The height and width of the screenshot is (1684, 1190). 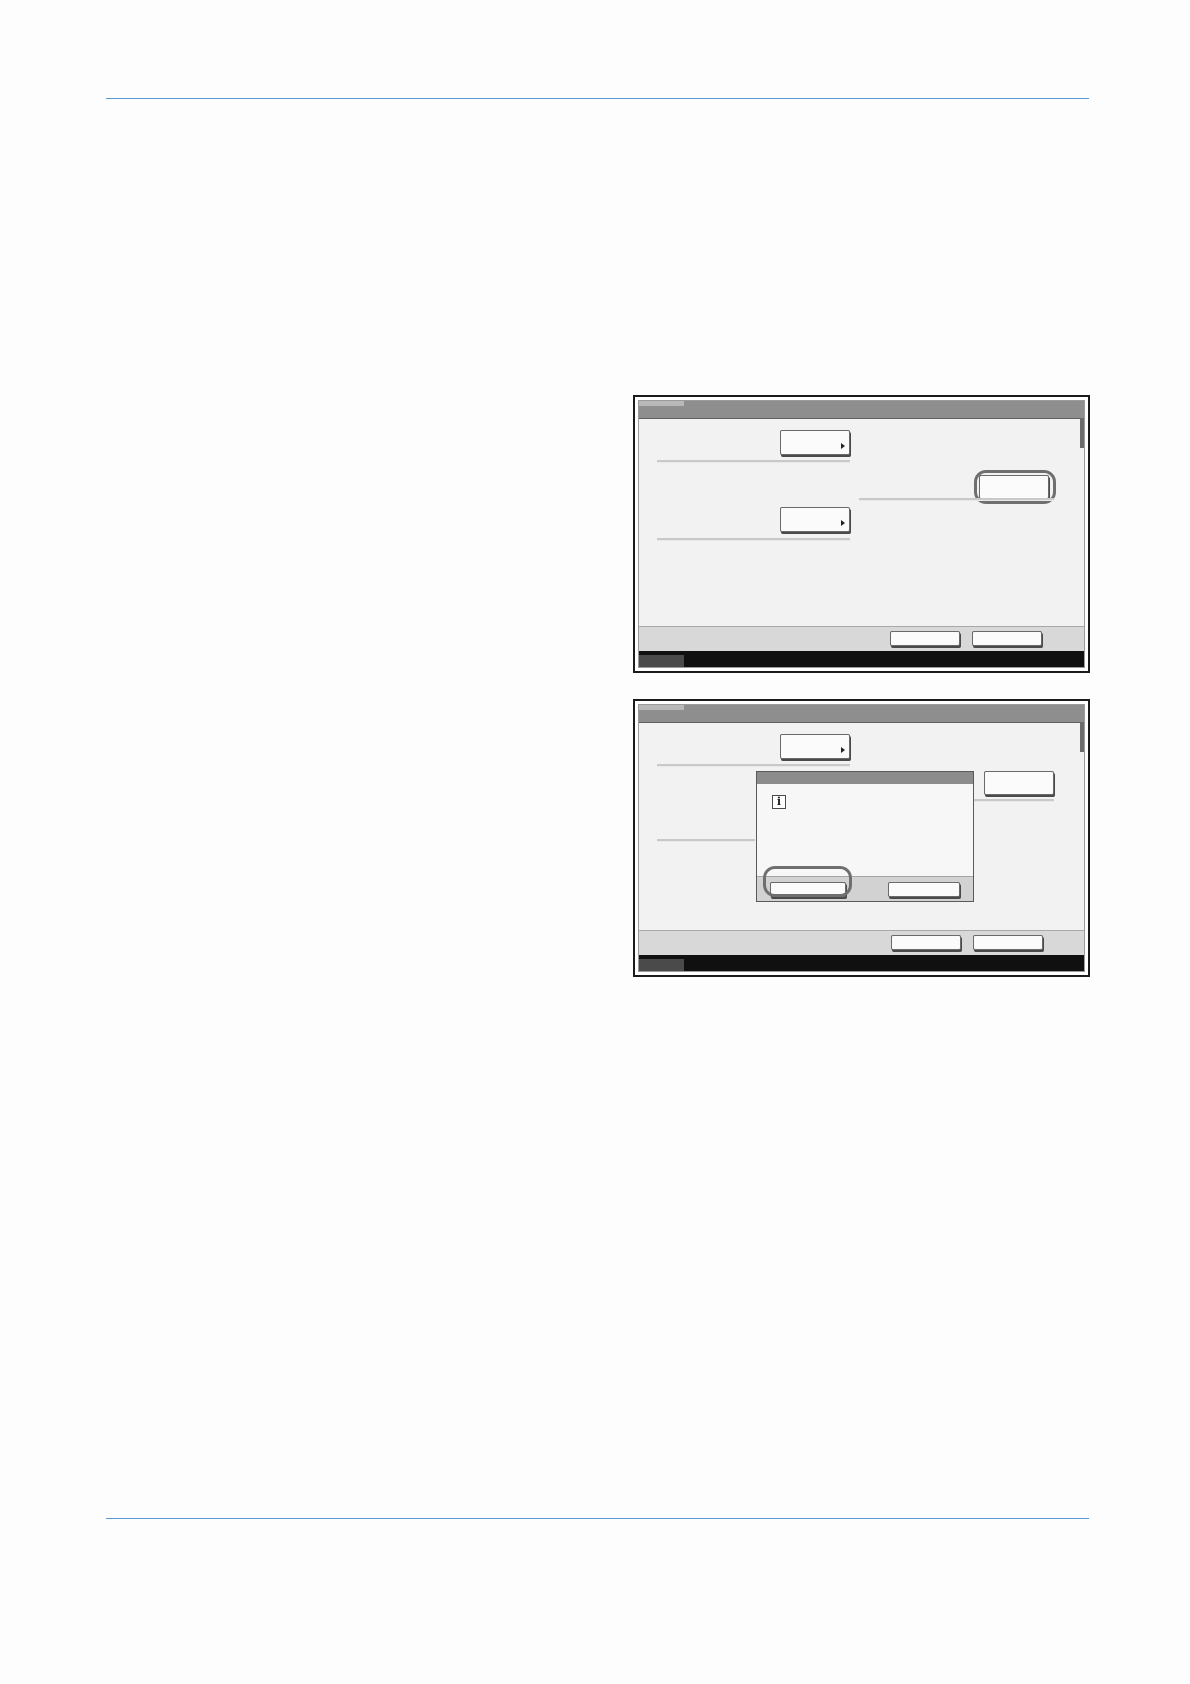 I want to click on highlight-ring, so click(x=807, y=881).